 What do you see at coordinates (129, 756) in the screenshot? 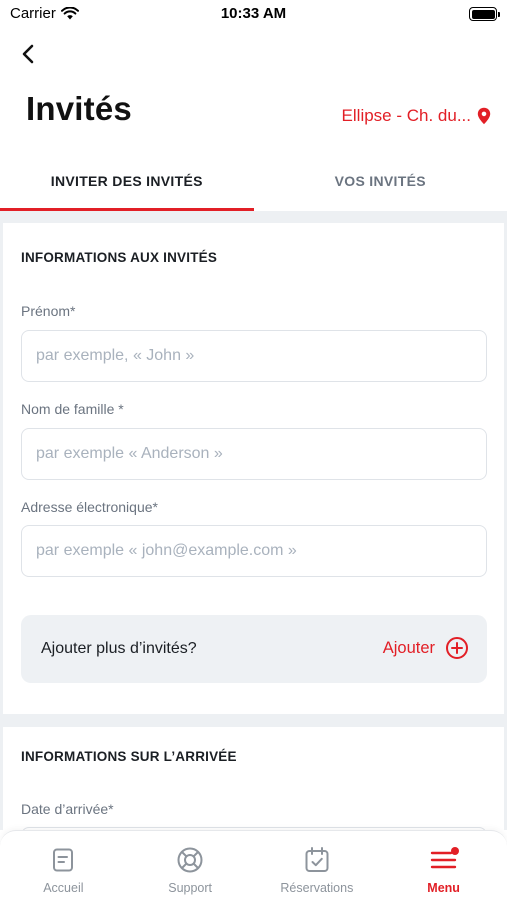
I see `arrival-info-section-title: INFORMATIONS SUR L’ARRIVÉE` at bounding box center [129, 756].